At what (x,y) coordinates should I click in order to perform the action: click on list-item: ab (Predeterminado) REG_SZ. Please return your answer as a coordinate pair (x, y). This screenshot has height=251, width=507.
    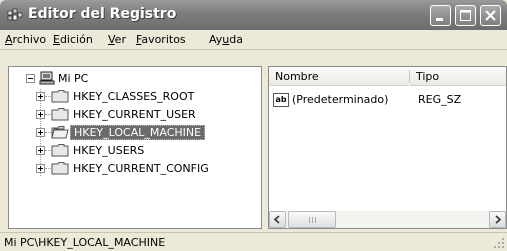
    Looking at the image, I should click on (388, 101).